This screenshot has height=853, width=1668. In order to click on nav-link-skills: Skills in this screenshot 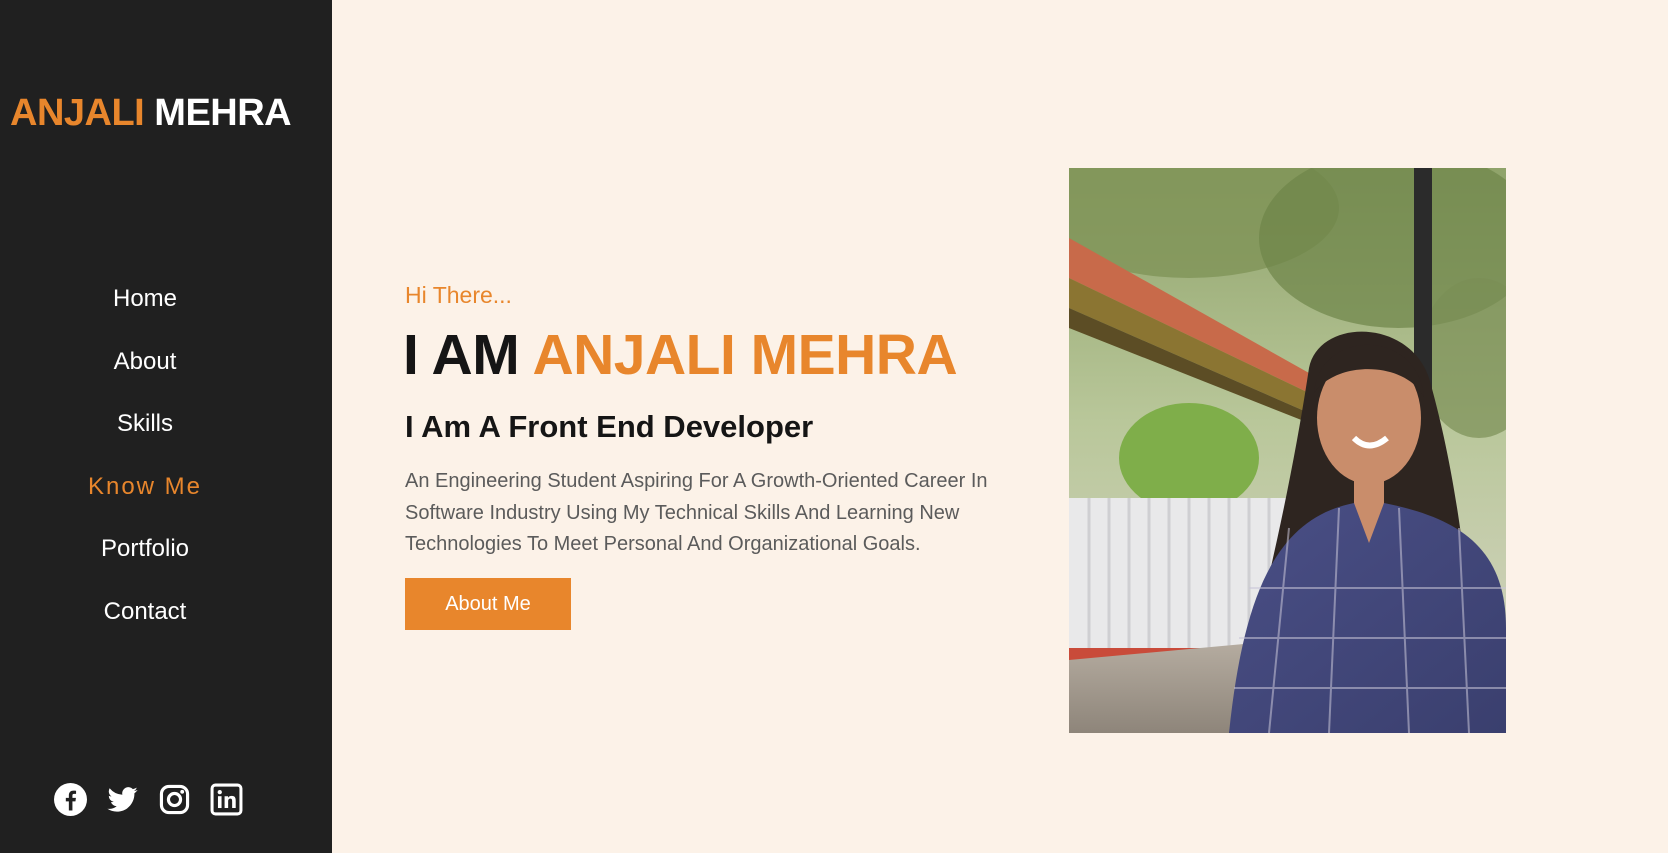, I will do `click(145, 424)`.